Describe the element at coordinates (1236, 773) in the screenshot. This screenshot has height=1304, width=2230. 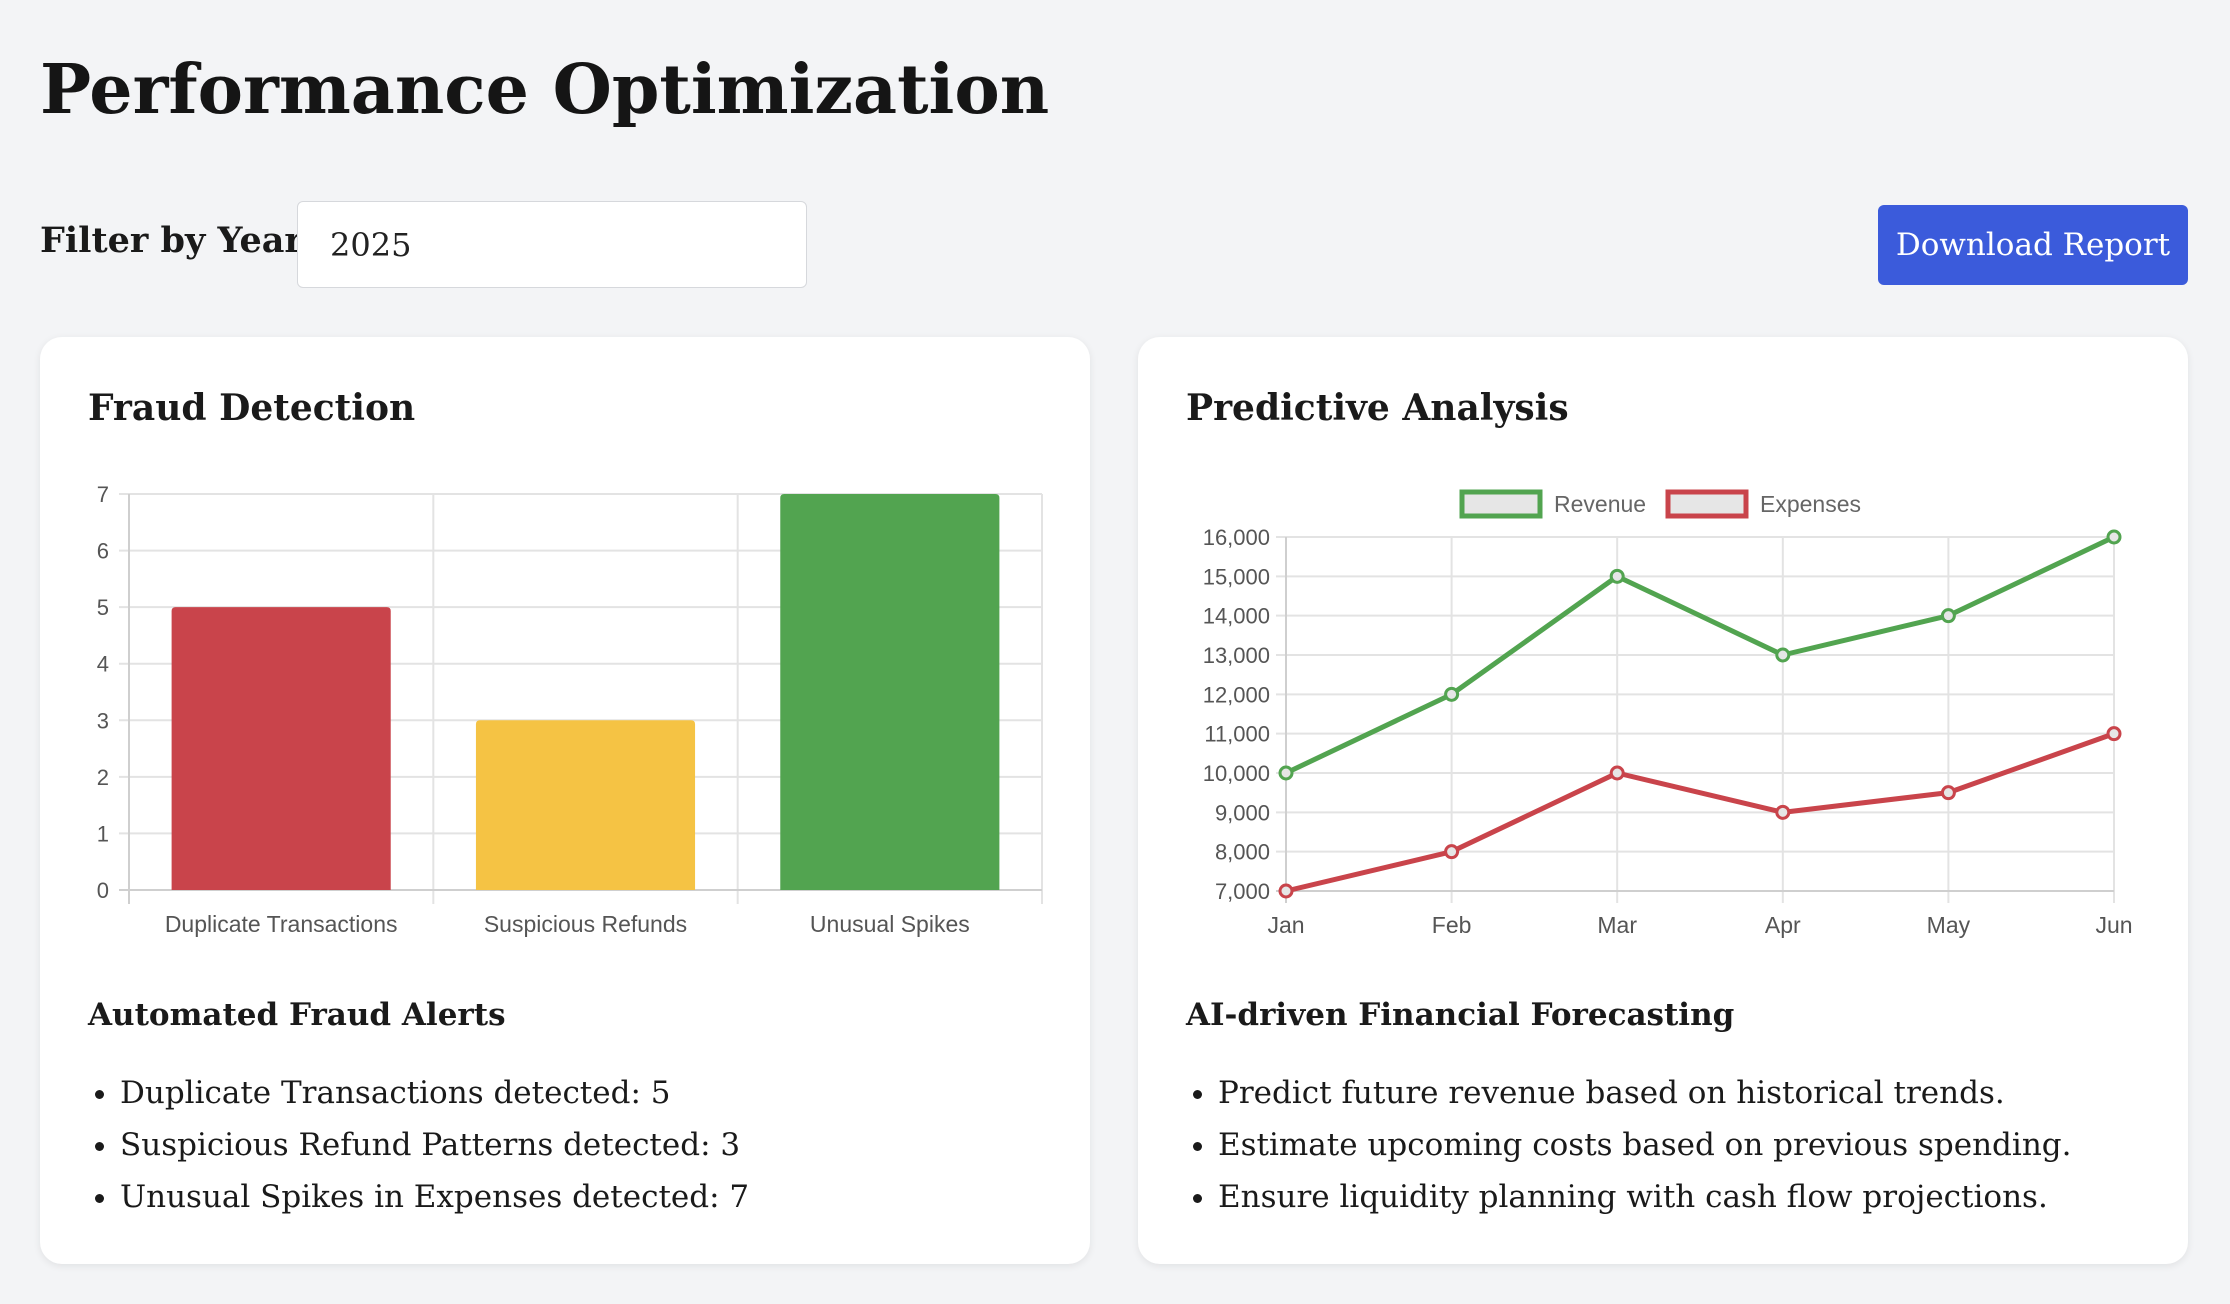
I see `y-tick-label: 10,000` at that location.